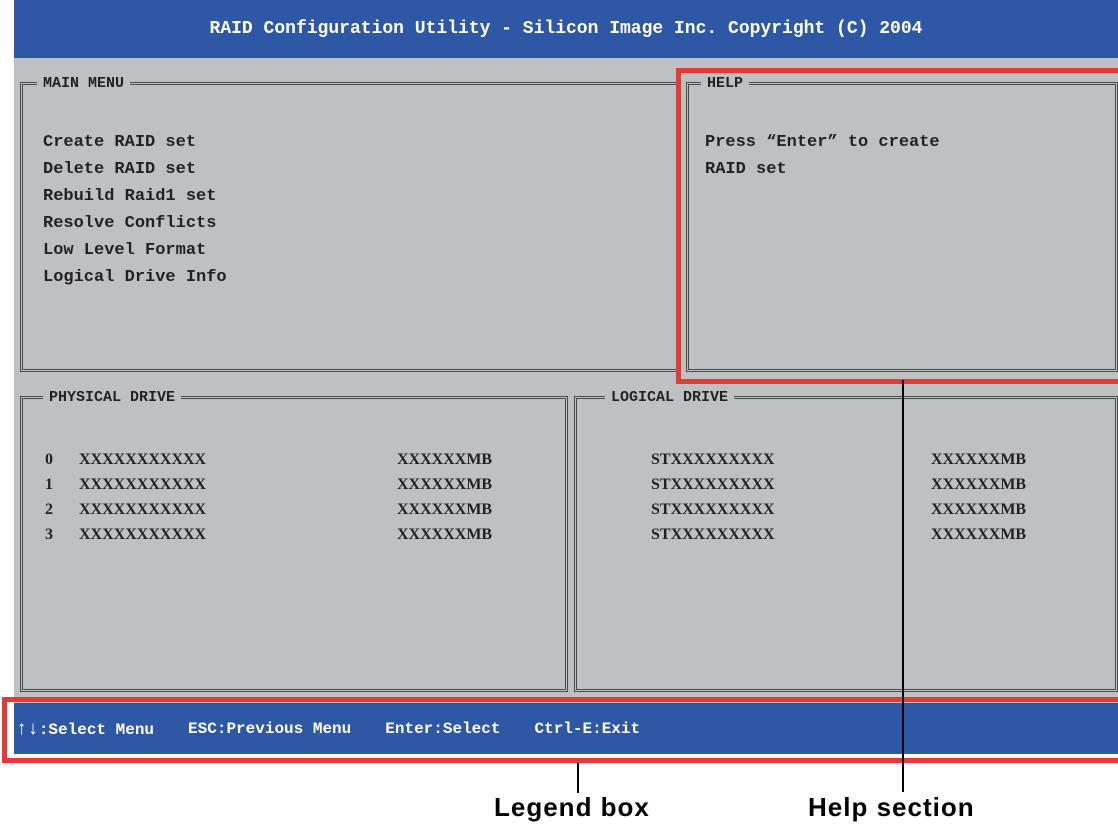  What do you see at coordinates (49, 534) in the screenshot?
I see `drive-index: 3` at bounding box center [49, 534].